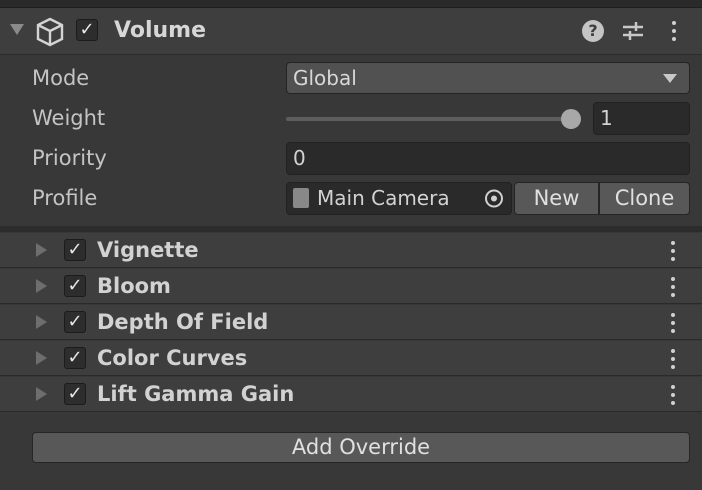  What do you see at coordinates (351, 4) in the screenshot?
I see `top-separator` at bounding box center [351, 4].